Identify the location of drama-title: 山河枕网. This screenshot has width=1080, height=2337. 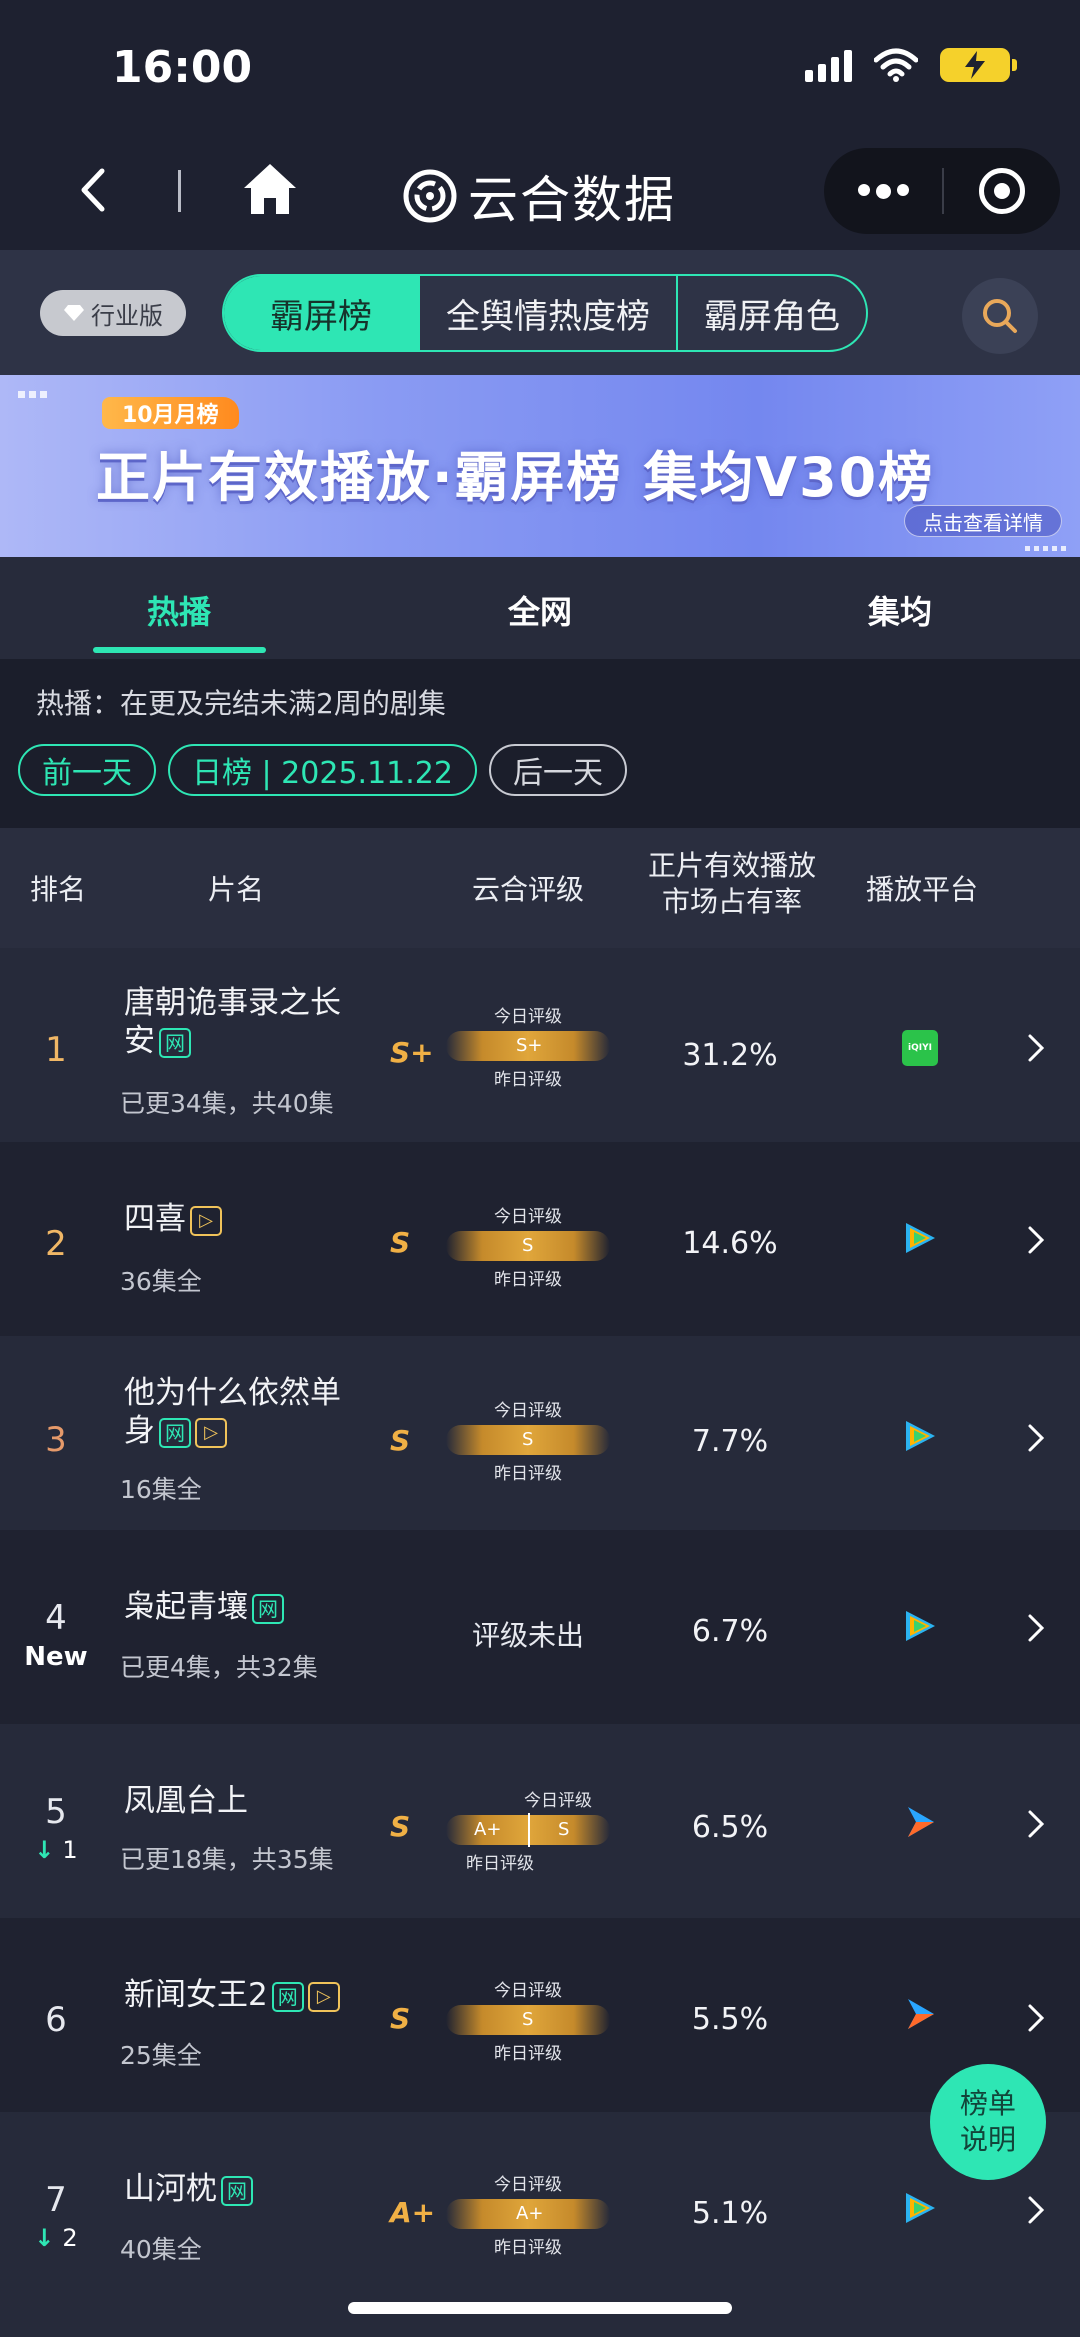
(244, 2189).